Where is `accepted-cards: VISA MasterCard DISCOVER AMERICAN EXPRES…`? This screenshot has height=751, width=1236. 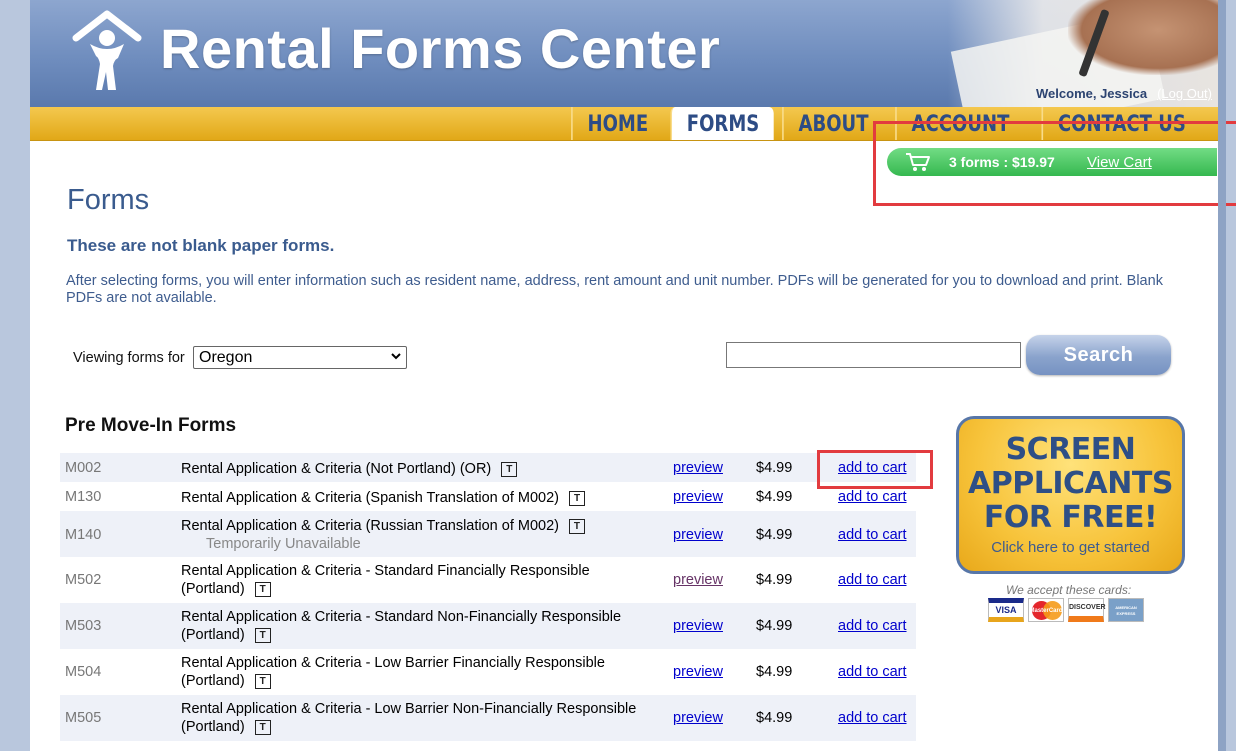 accepted-cards: VISA MasterCard DISCOVER AMERICAN EXPRES… is located at coordinates (1066, 610).